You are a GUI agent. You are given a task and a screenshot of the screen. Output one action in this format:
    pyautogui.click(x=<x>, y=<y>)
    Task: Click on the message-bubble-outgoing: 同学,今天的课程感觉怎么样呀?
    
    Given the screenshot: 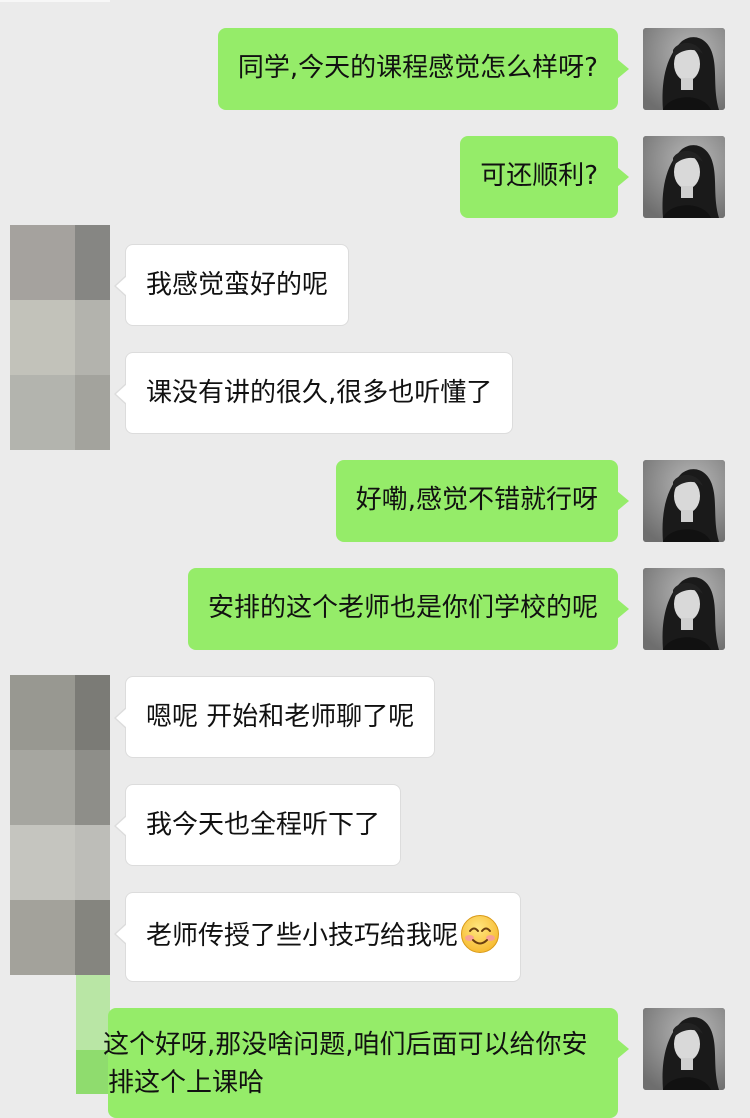 What is the action you would take?
    pyautogui.click(x=423, y=69)
    